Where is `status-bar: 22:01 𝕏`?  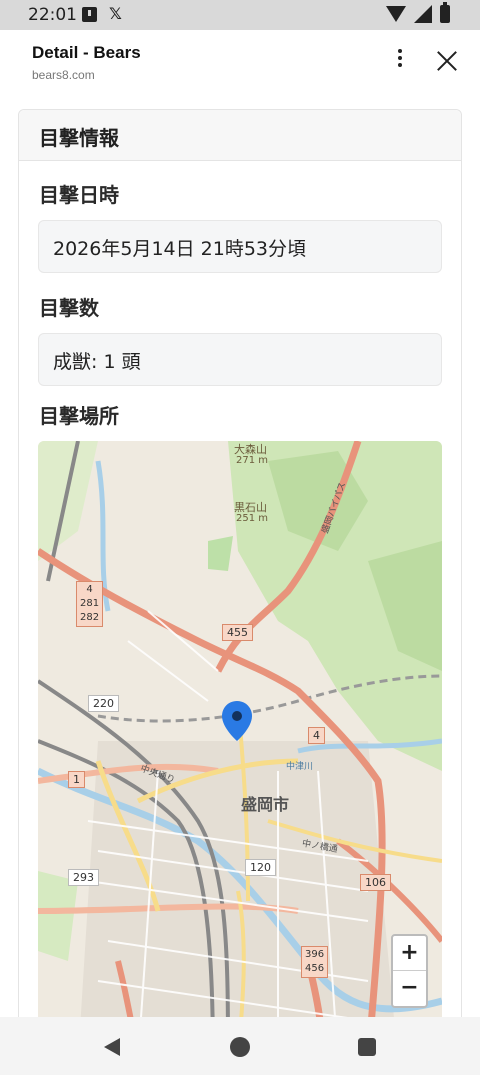 status-bar: 22:01 𝕏 is located at coordinates (240, 15).